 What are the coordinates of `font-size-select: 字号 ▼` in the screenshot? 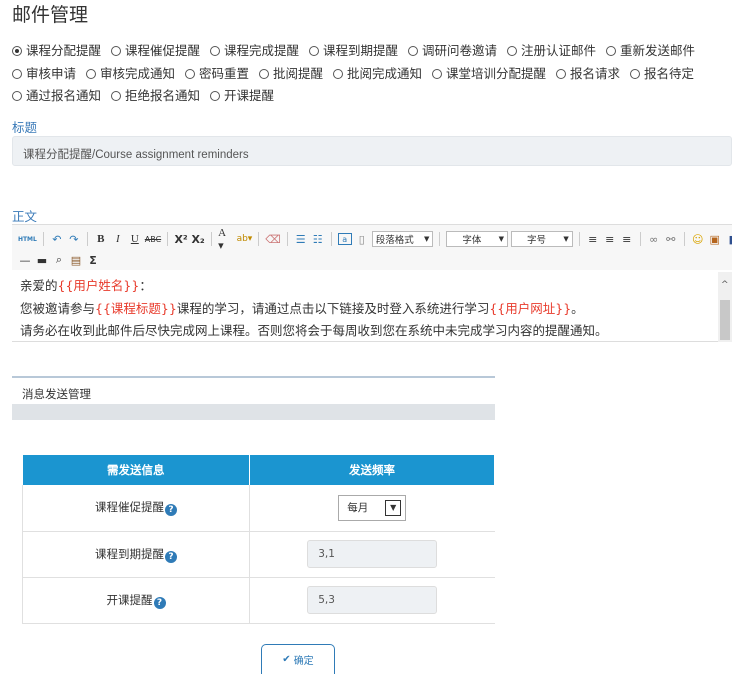 It's located at (542, 239).